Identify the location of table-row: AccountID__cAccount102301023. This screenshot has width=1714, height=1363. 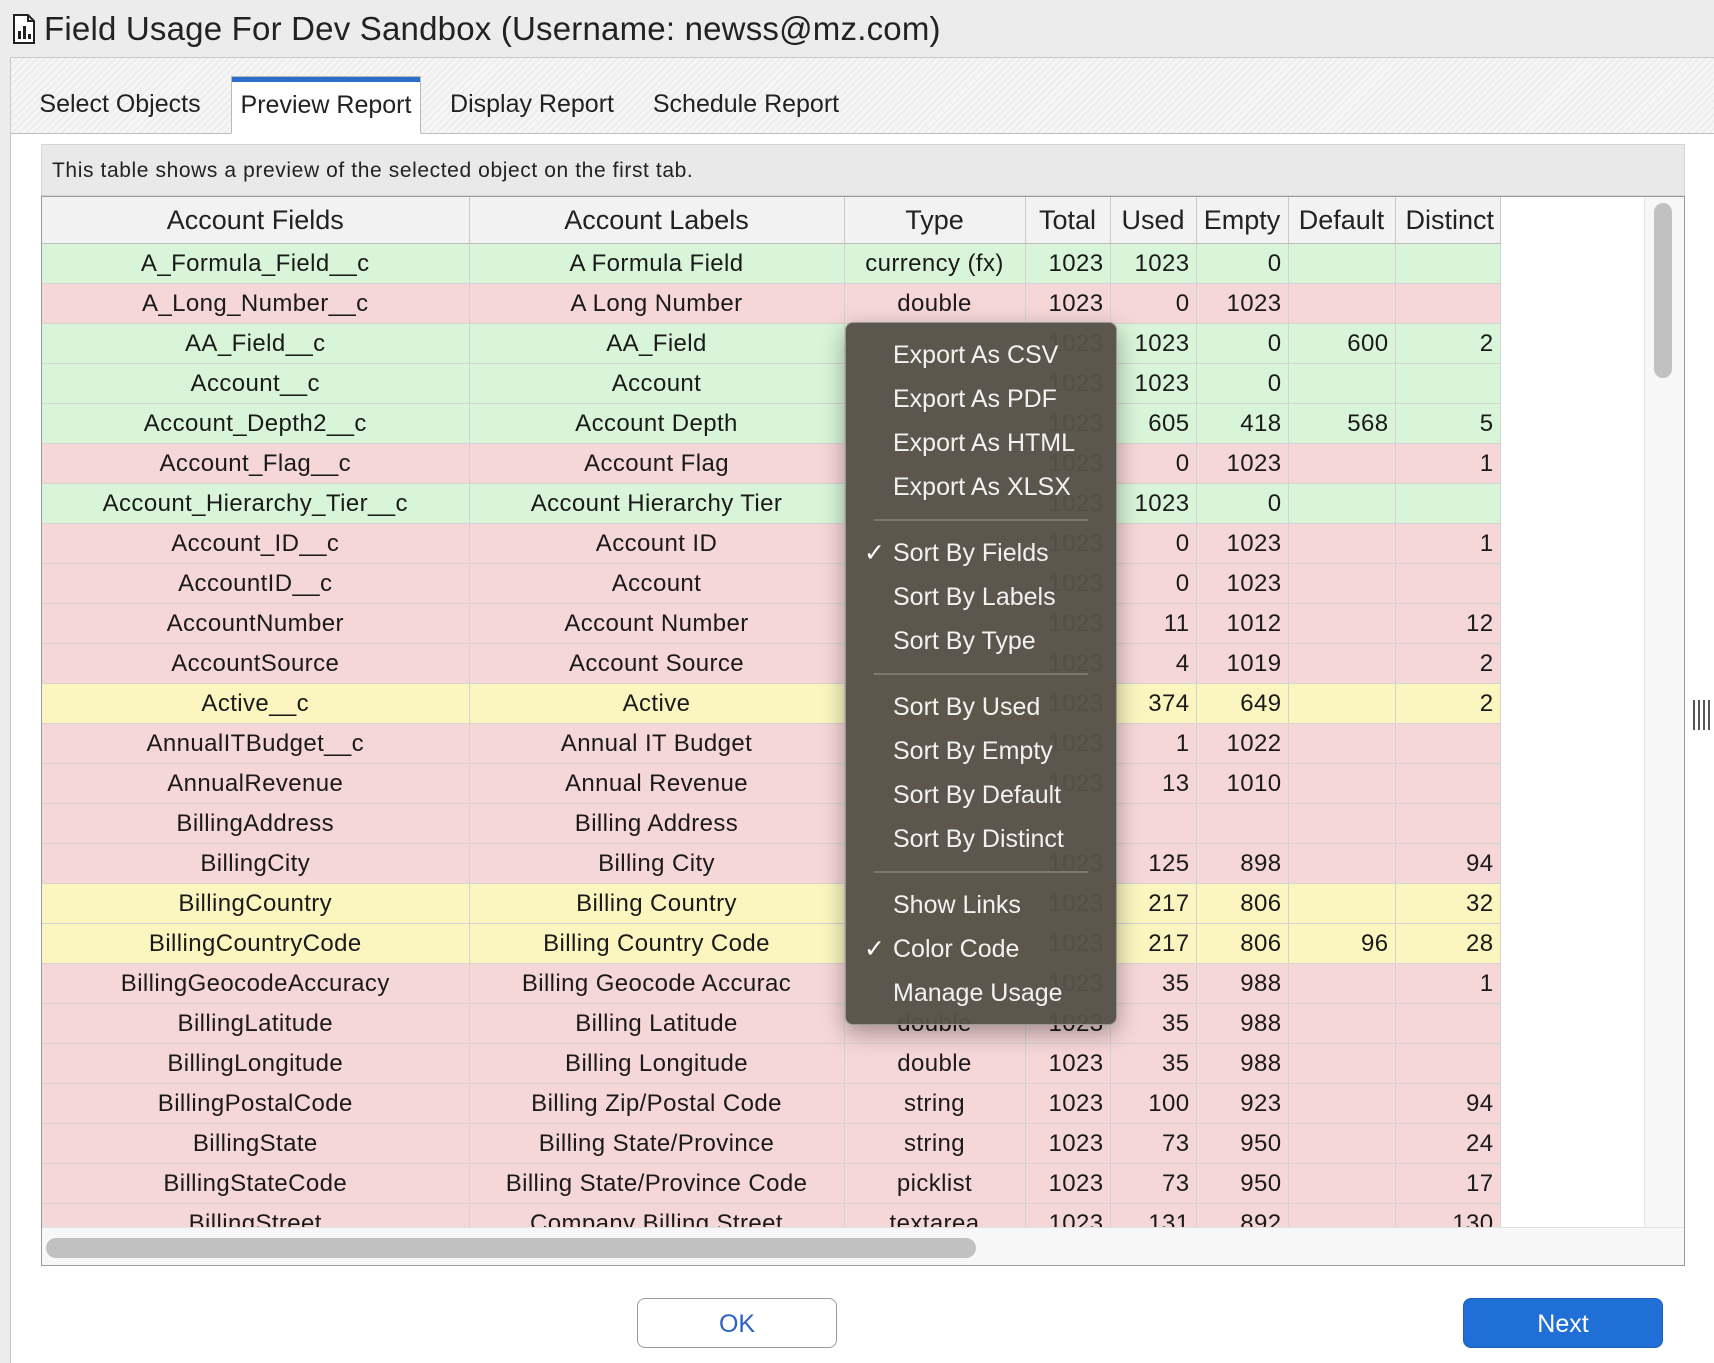
(771, 583).